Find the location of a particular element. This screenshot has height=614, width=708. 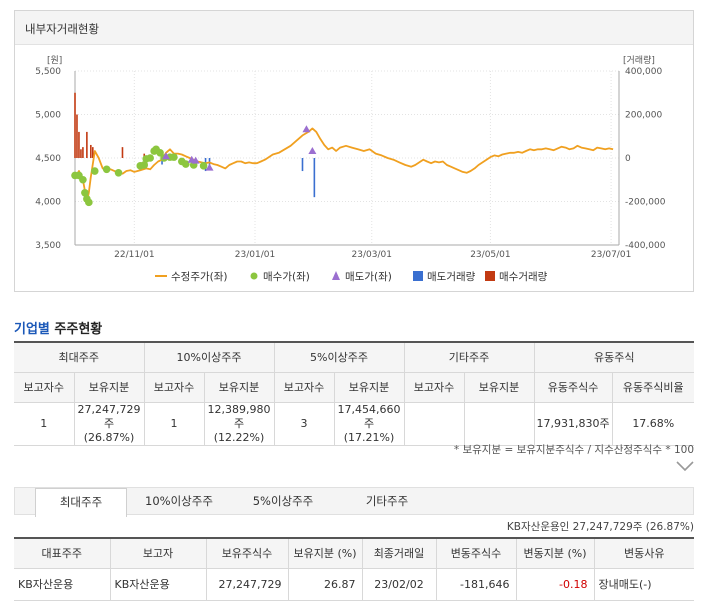

x-tick-label: 22/11/01 is located at coordinates (134, 255).